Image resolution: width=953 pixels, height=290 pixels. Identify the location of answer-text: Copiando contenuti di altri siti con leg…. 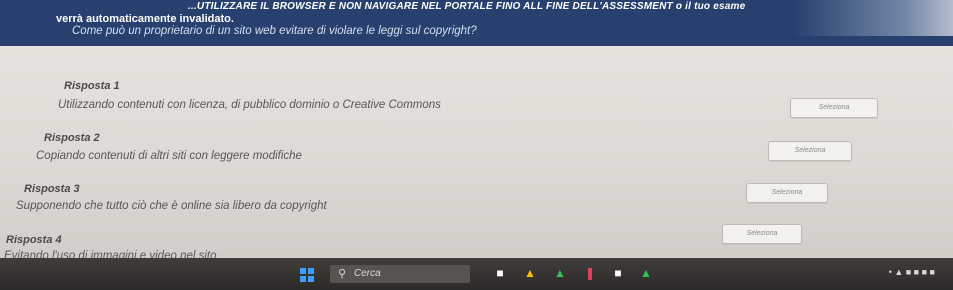
(169, 156).